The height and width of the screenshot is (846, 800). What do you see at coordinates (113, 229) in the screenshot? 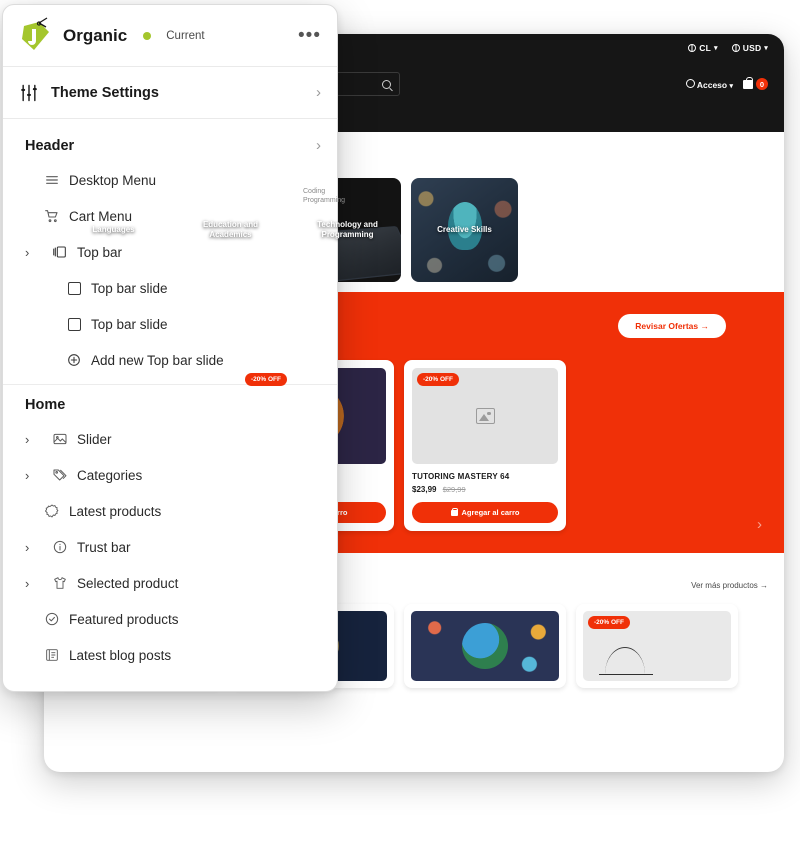
I see `category-label: Languages` at bounding box center [113, 229].